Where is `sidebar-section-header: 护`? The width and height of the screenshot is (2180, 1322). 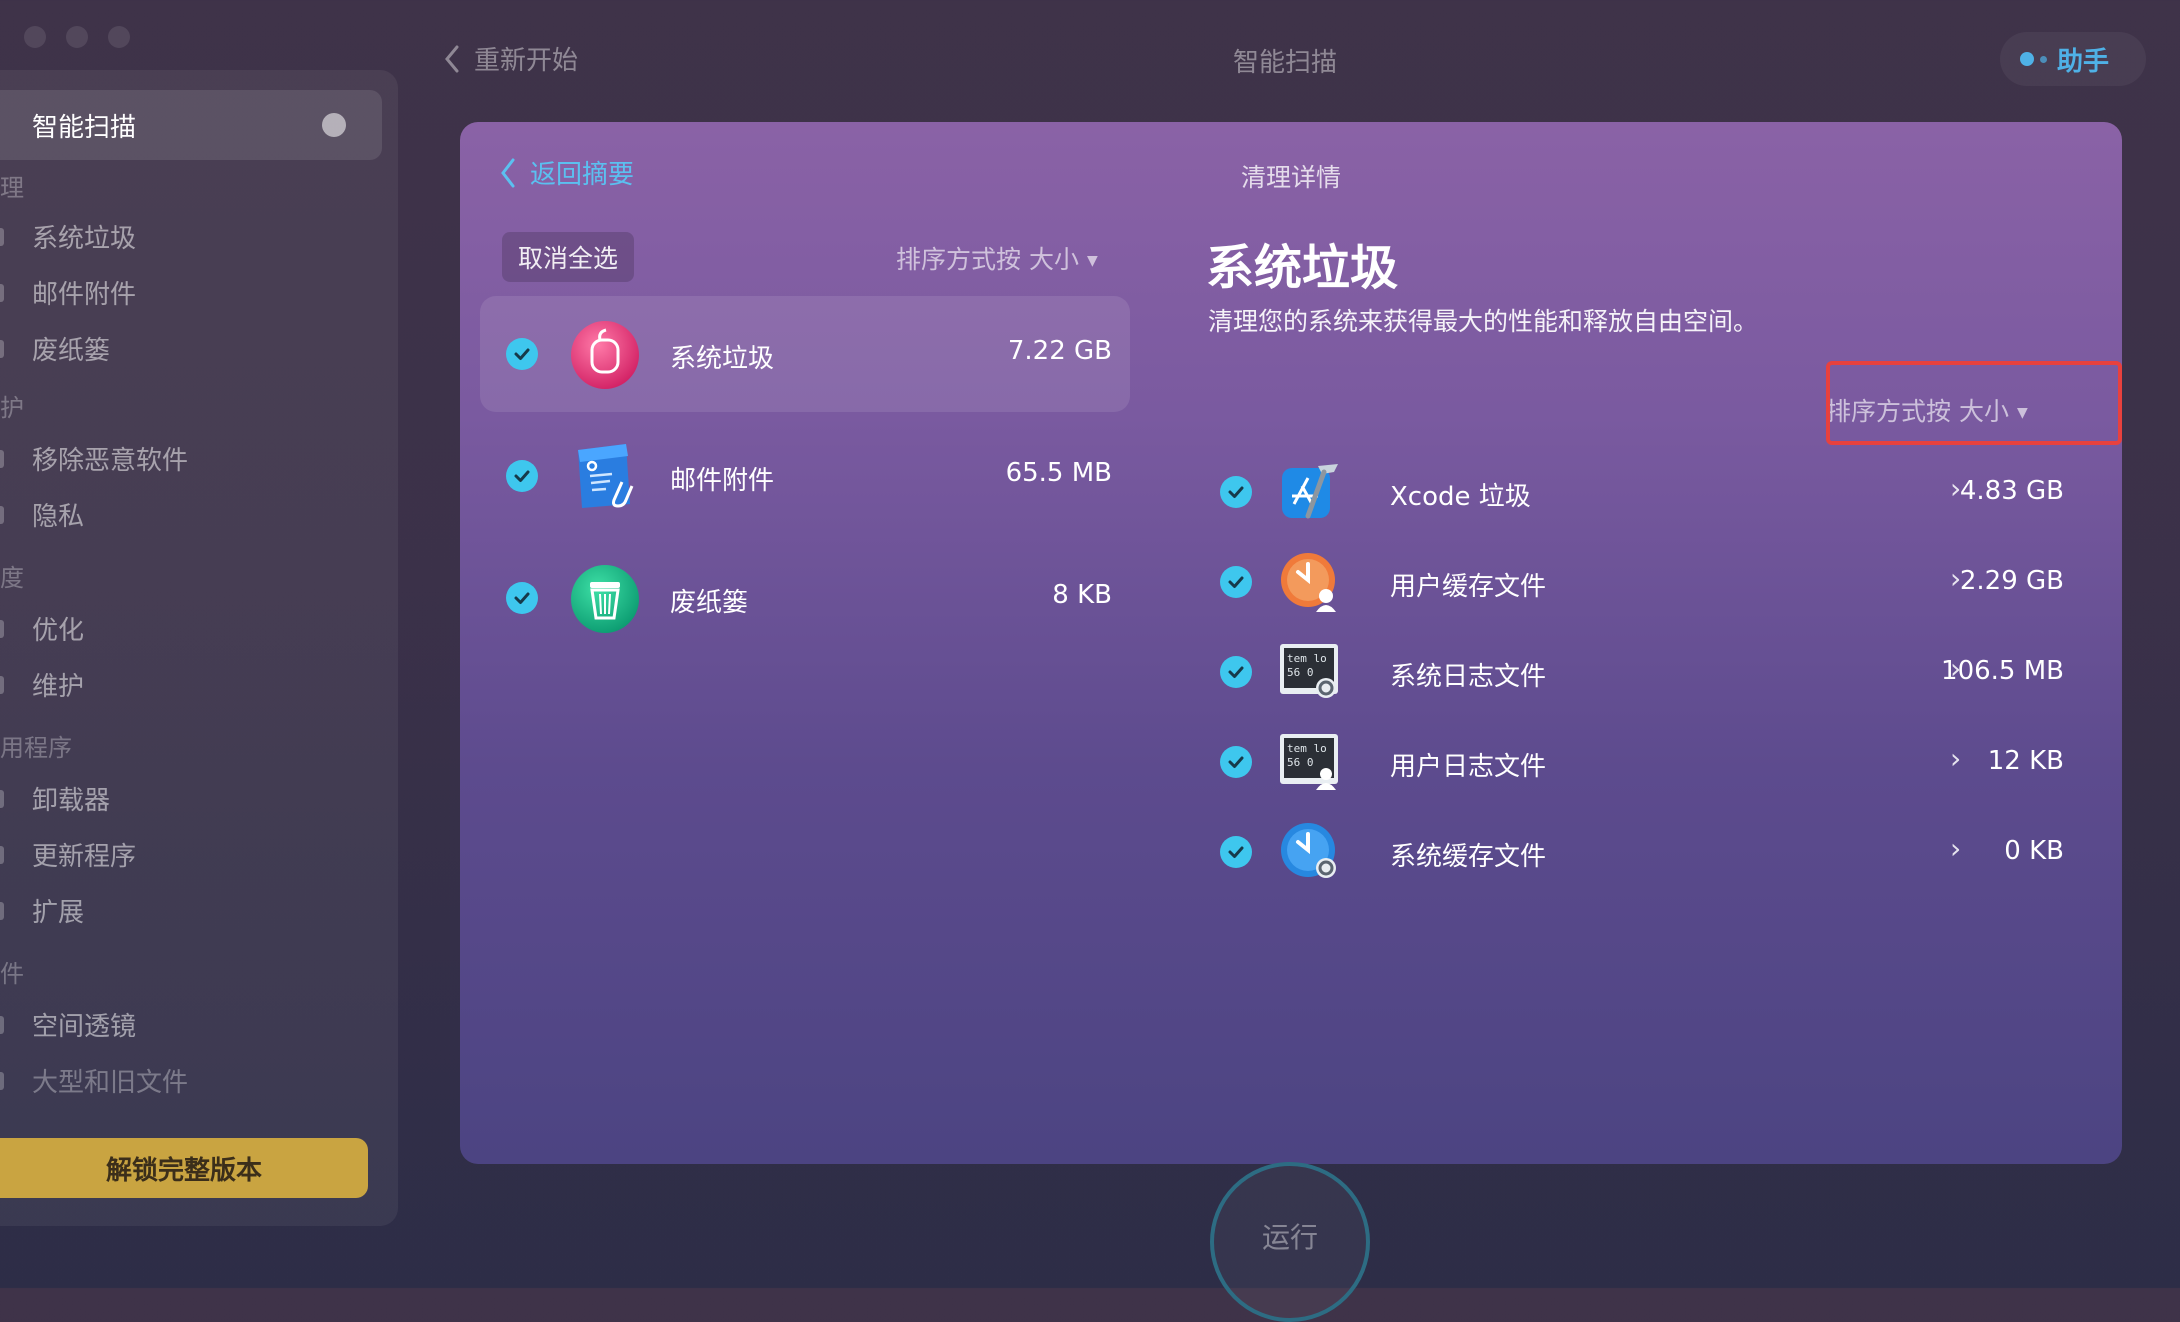
sidebar-section-header: 护 is located at coordinates (12, 408).